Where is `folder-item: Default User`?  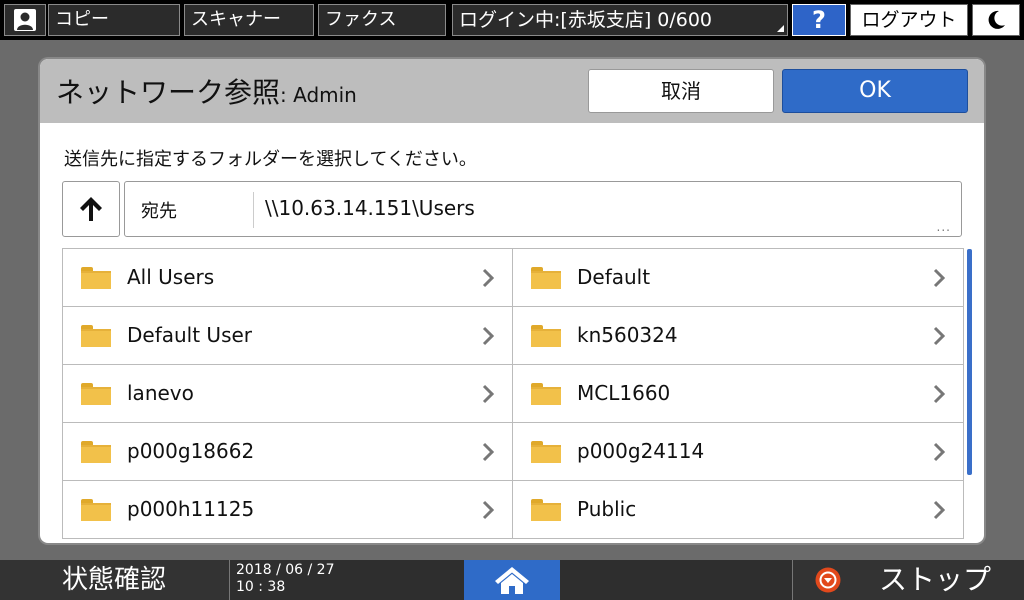
folder-item: Default User is located at coordinates (287, 336).